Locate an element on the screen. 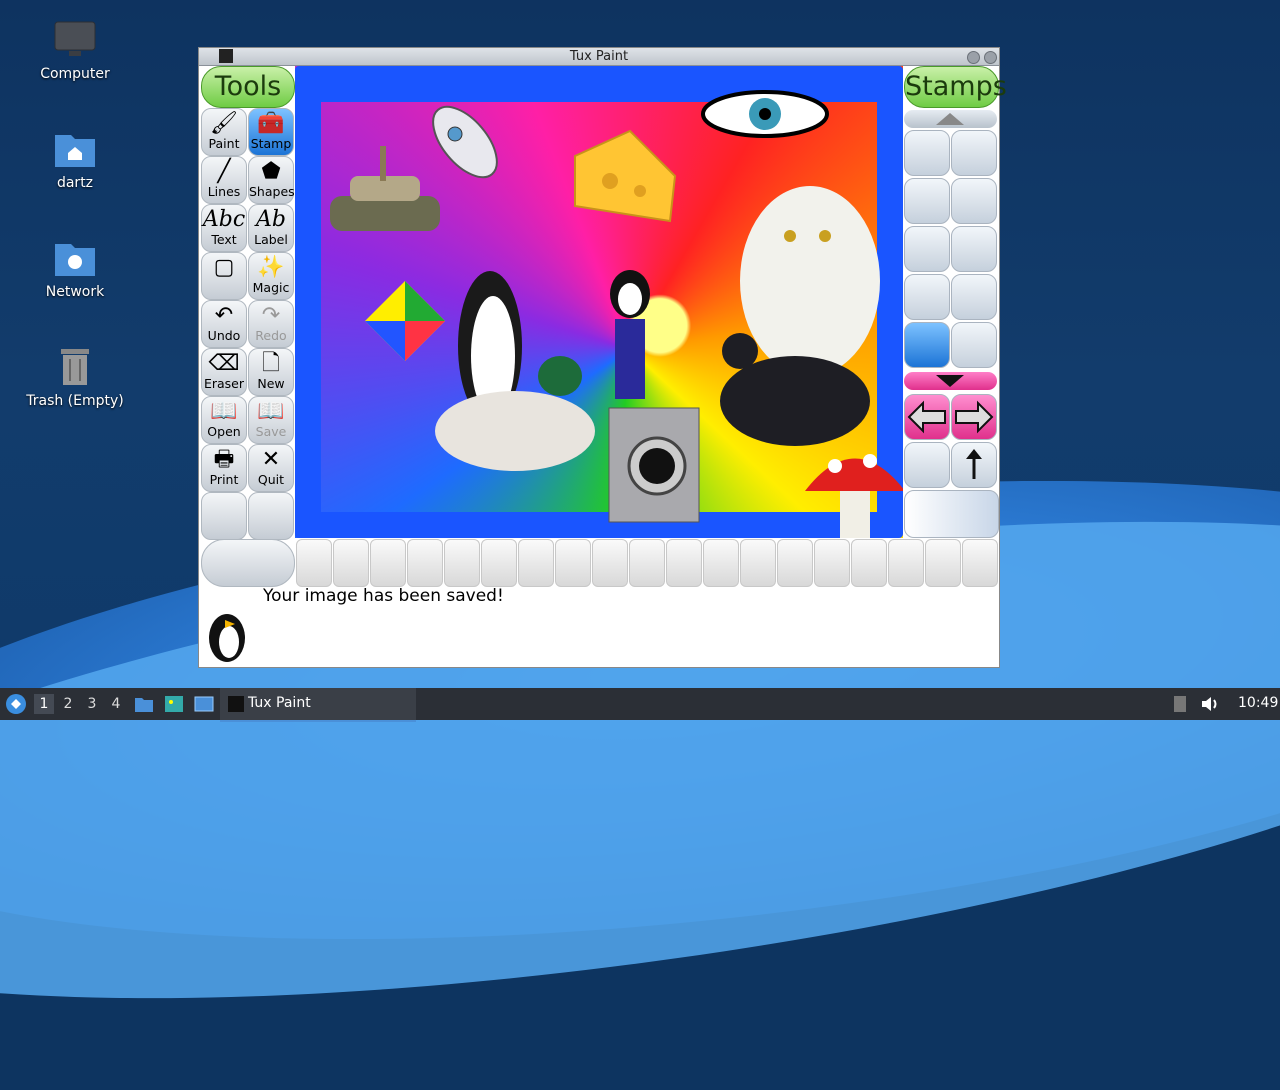  desktop-icon-home: dartz is located at coordinates (75, 160).